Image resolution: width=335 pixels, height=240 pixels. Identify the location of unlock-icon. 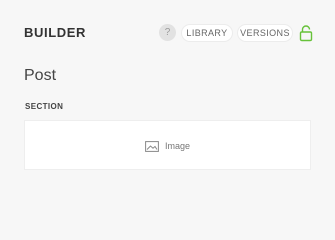
(306, 33).